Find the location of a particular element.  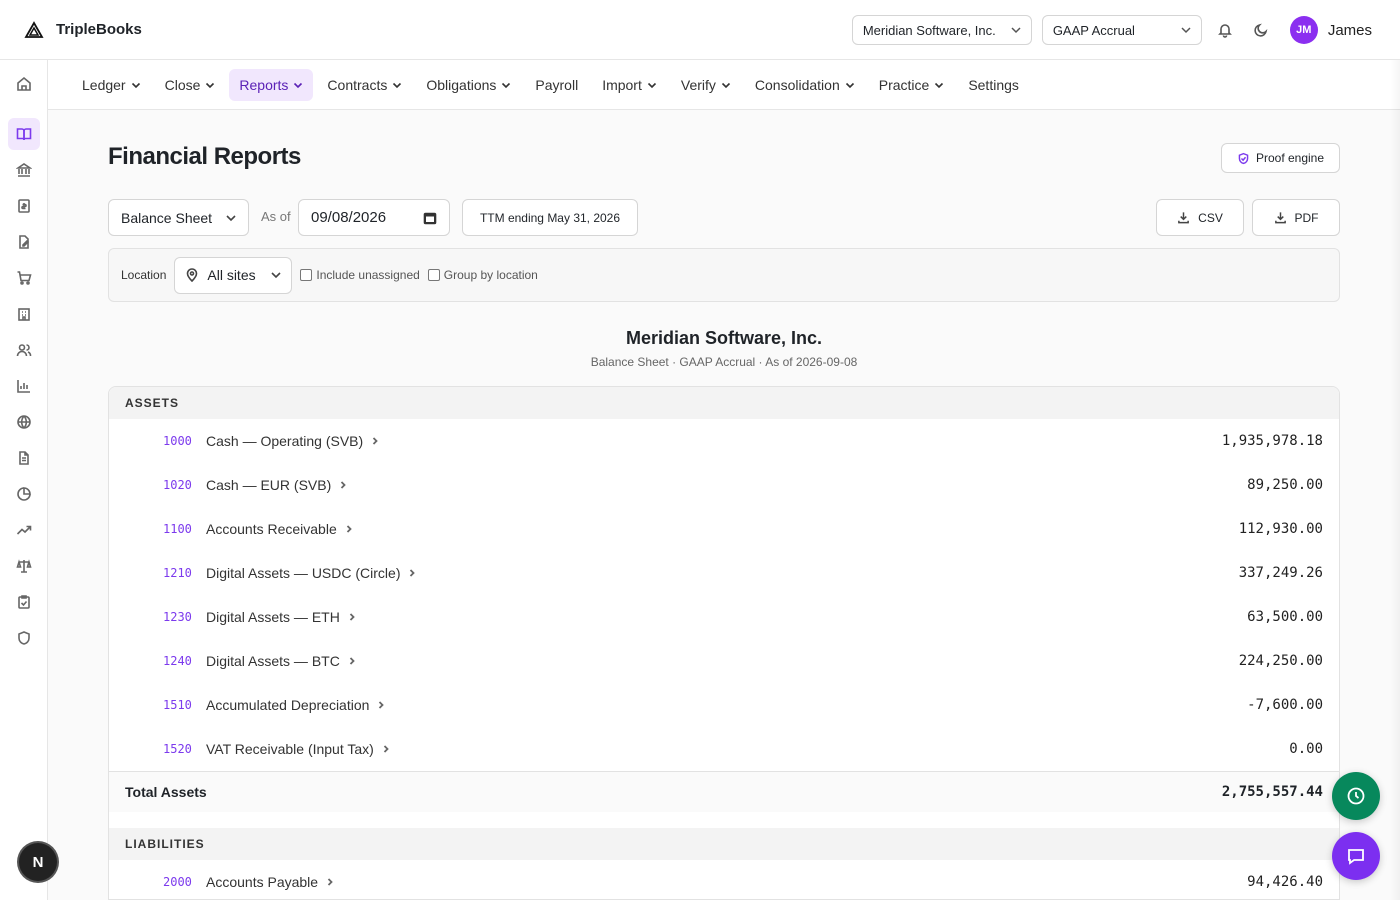

report-company: Meridian Software, Inc. is located at coordinates (724, 338).